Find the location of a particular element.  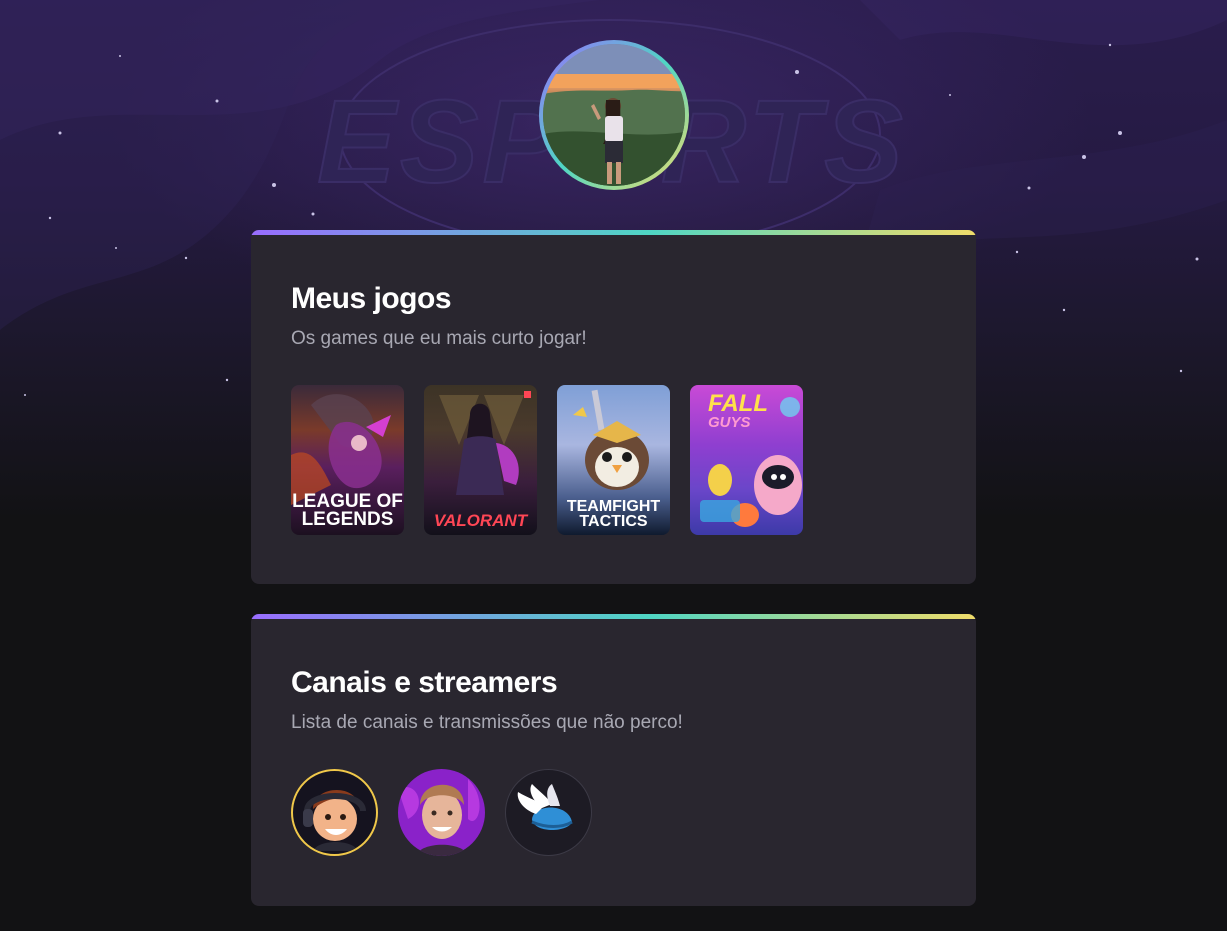

game-title-line2: TACTICS is located at coordinates (613, 521).